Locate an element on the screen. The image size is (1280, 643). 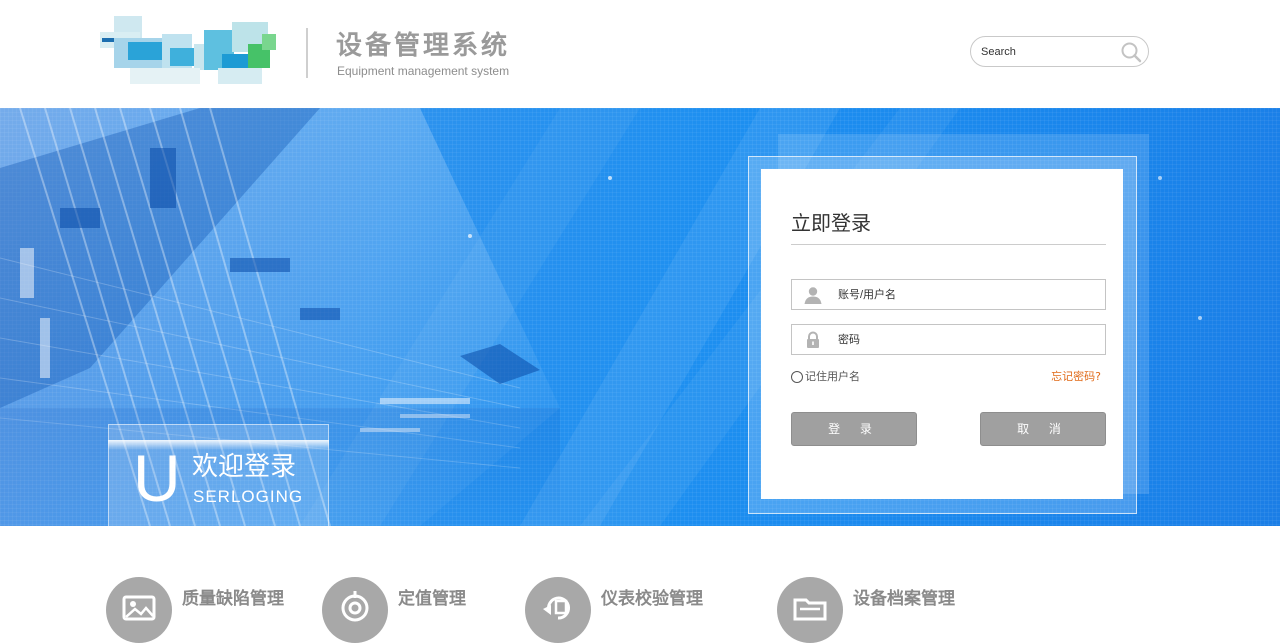
folder-icon is located at coordinates (810, 610).